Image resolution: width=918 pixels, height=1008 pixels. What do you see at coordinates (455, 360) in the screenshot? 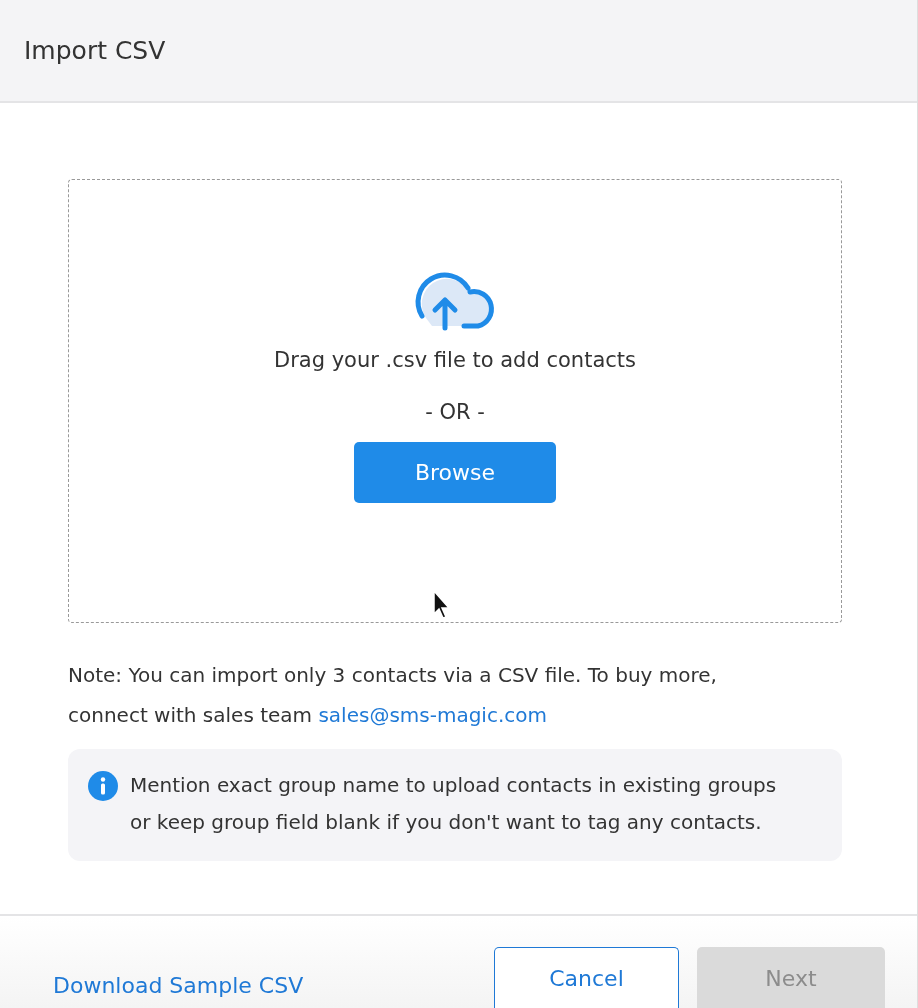
I see `drop-prompt: Drag your .csv file to add contacts` at bounding box center [455, 360].